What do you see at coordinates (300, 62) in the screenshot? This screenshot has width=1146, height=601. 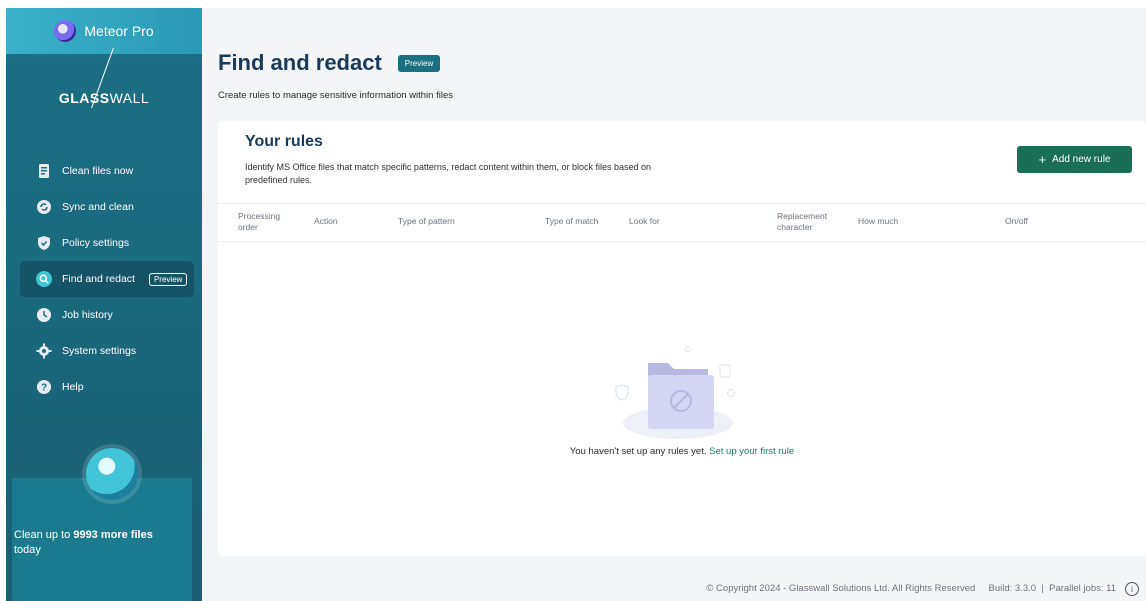 I see `page-title: Find and redact` at bounding box center [300, 62].